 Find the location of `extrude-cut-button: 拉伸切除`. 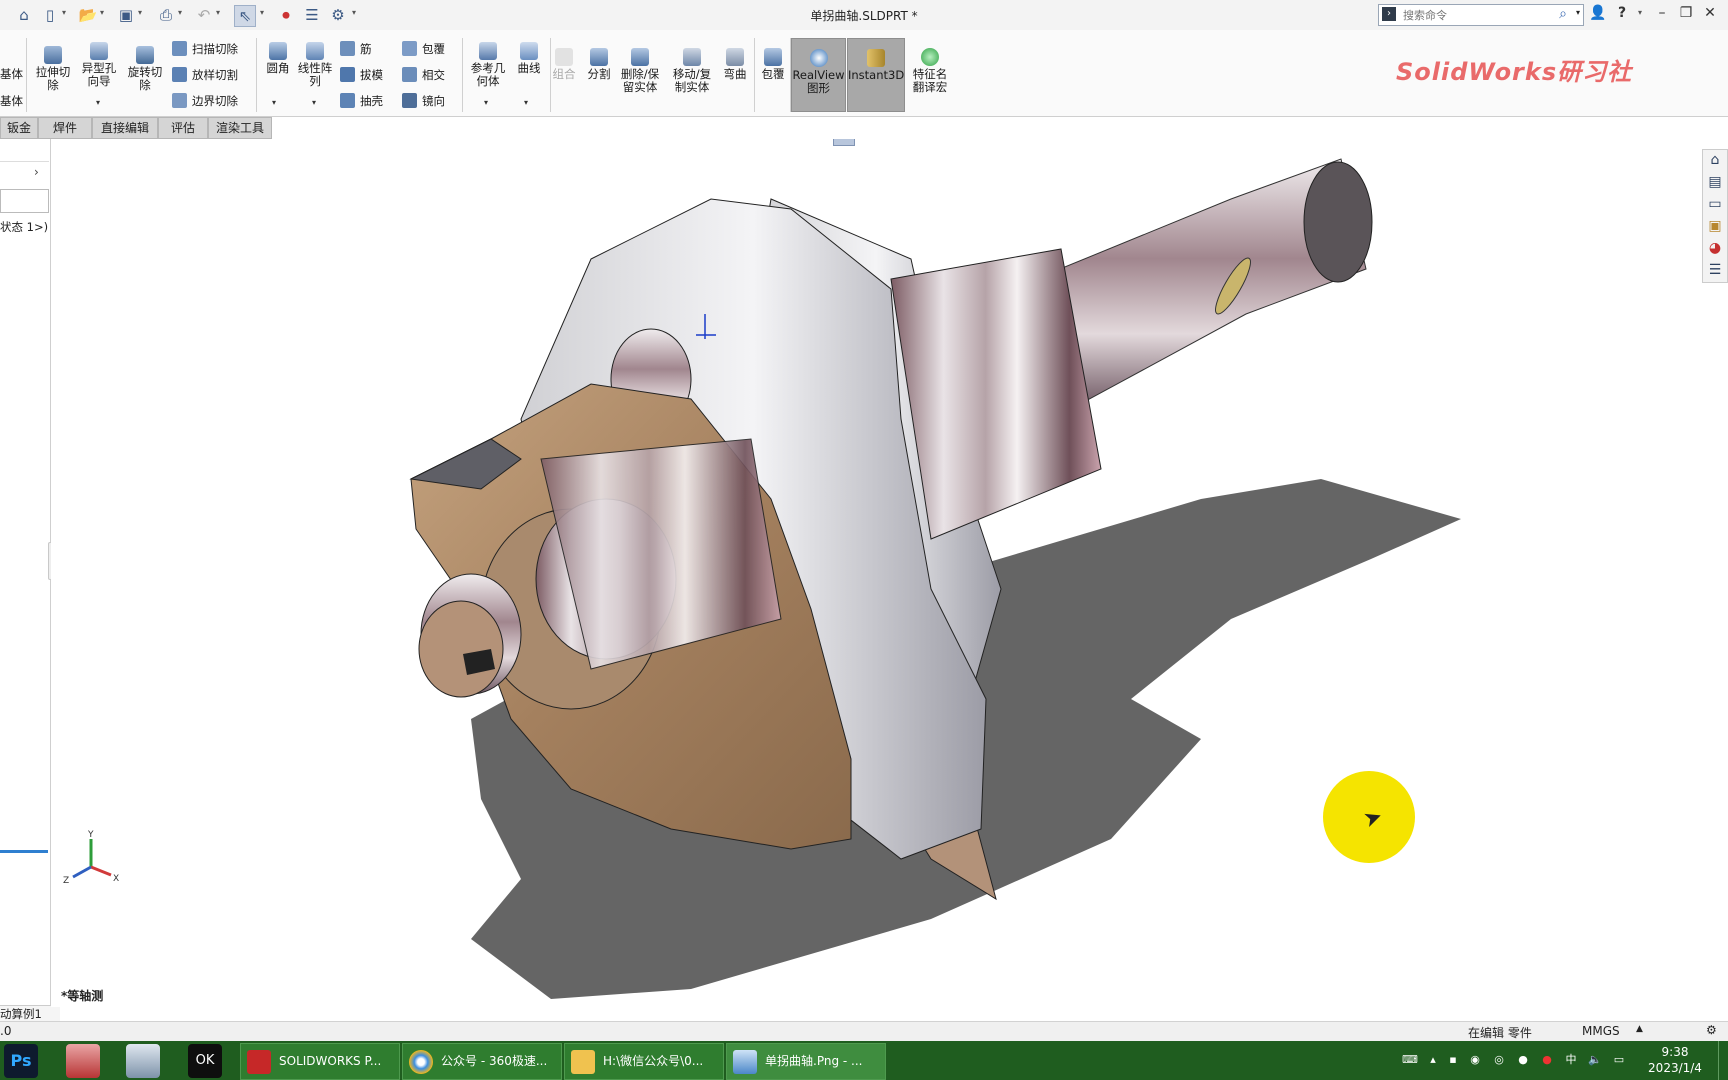

extrude-cut-button: 拉伸切除 is located at coordinates (53, 69).